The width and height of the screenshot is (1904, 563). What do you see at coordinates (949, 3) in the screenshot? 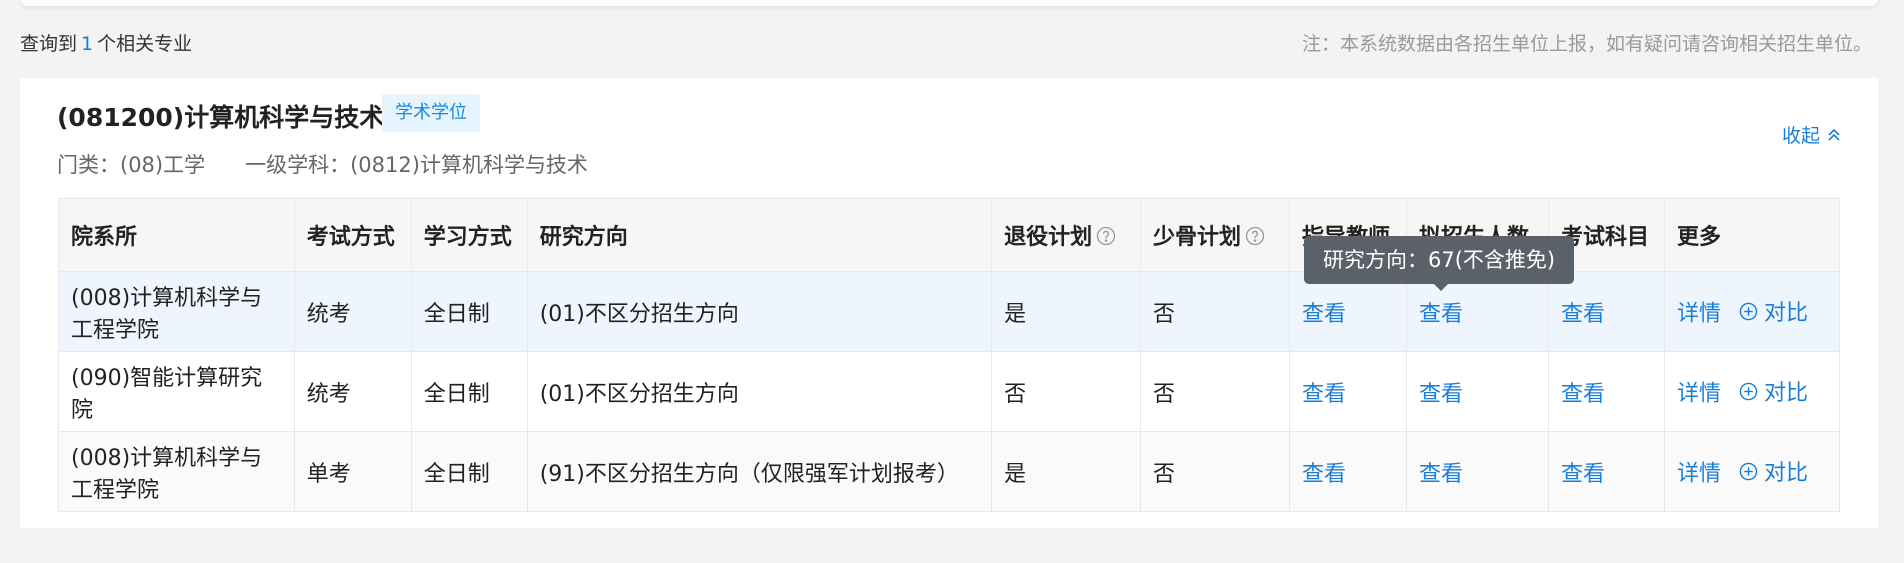
I see `previous-card-edge` at bounding box center [949, 3].